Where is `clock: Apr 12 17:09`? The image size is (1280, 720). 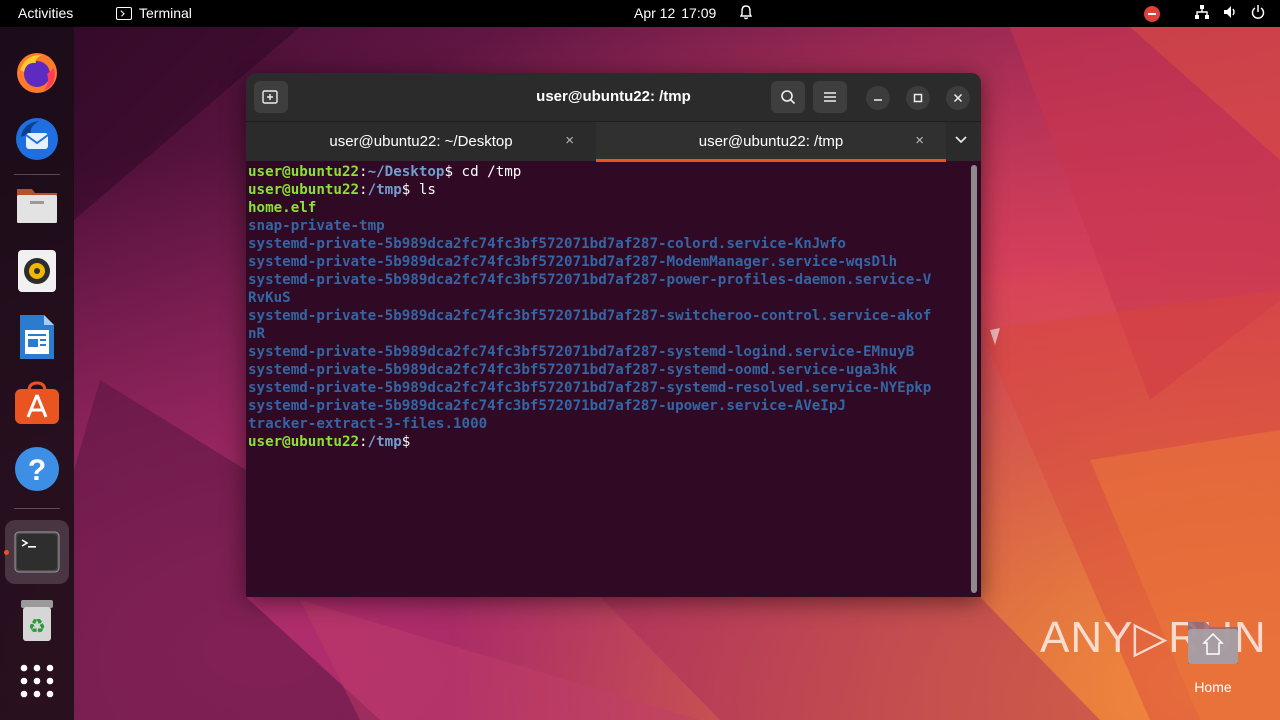
clock: Apr 12 17:09 is located at coordinates (675, 13).